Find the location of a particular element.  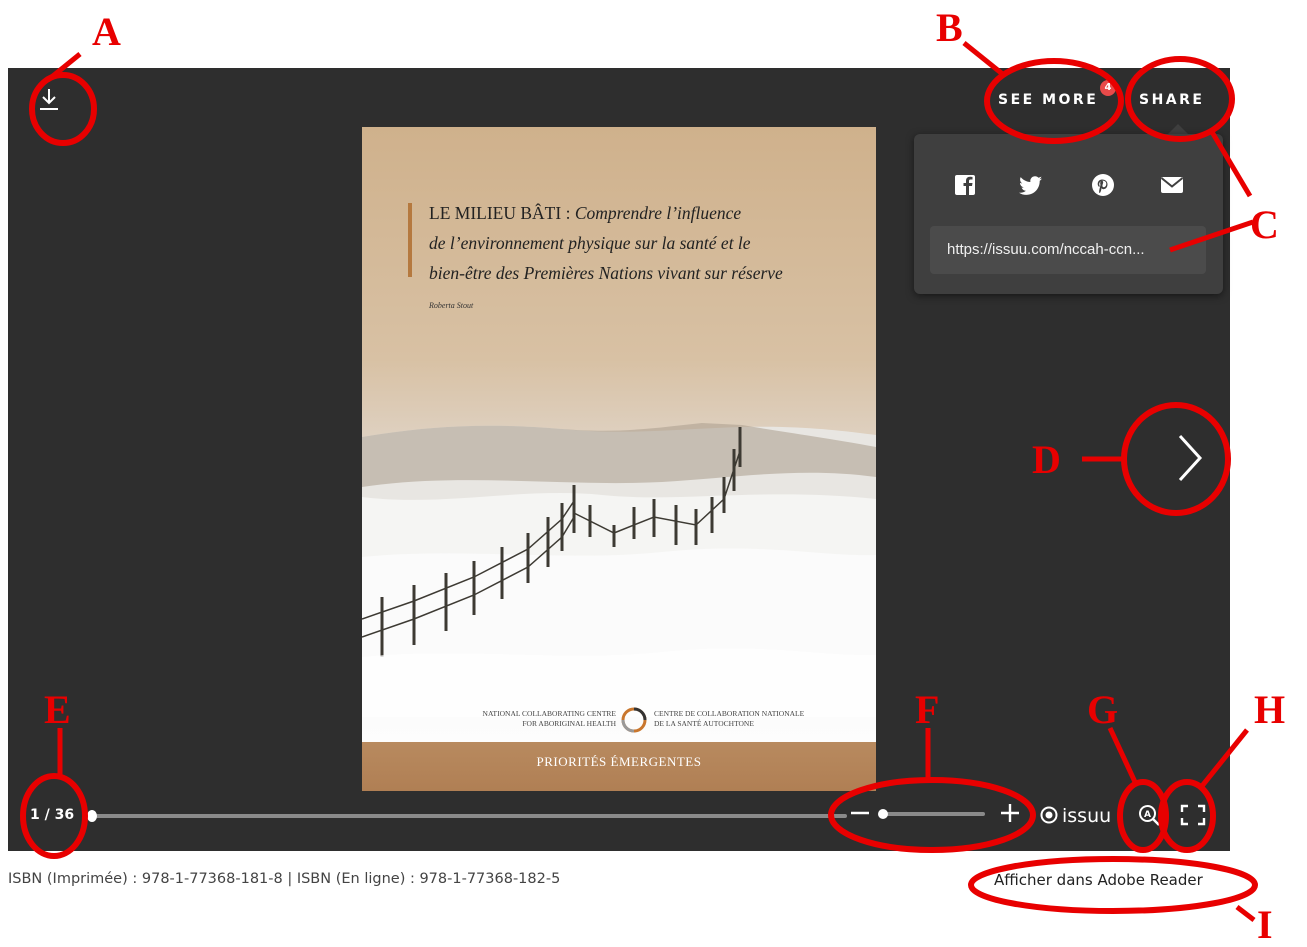

zoom-slider-track is located at coordinates (932, 814).